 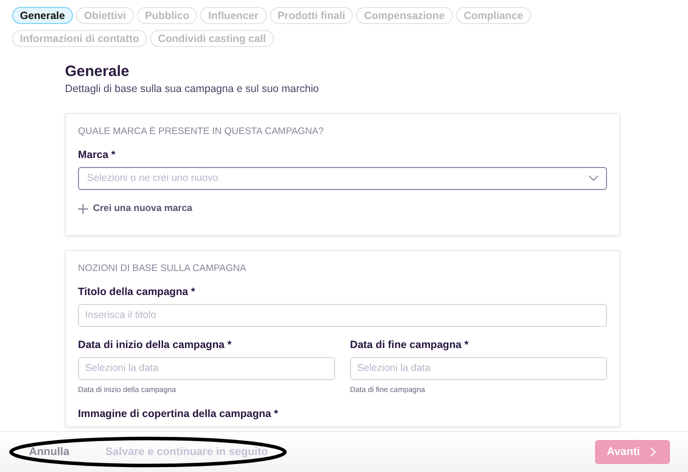 I want to click on step-tab: Generale, so click(x=42, y=15).